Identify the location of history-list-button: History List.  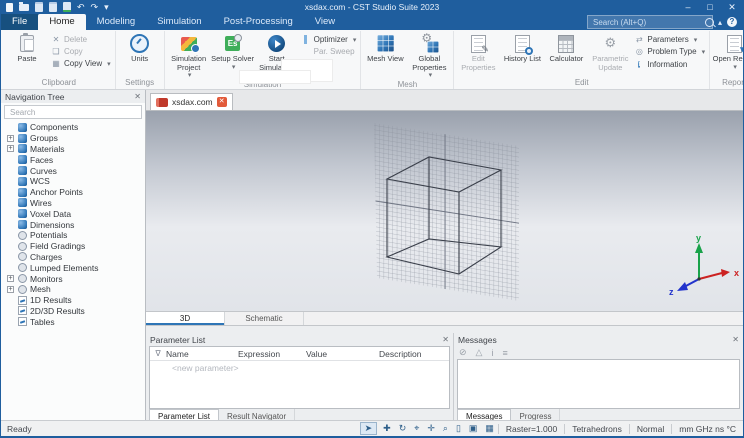
(522, 47).